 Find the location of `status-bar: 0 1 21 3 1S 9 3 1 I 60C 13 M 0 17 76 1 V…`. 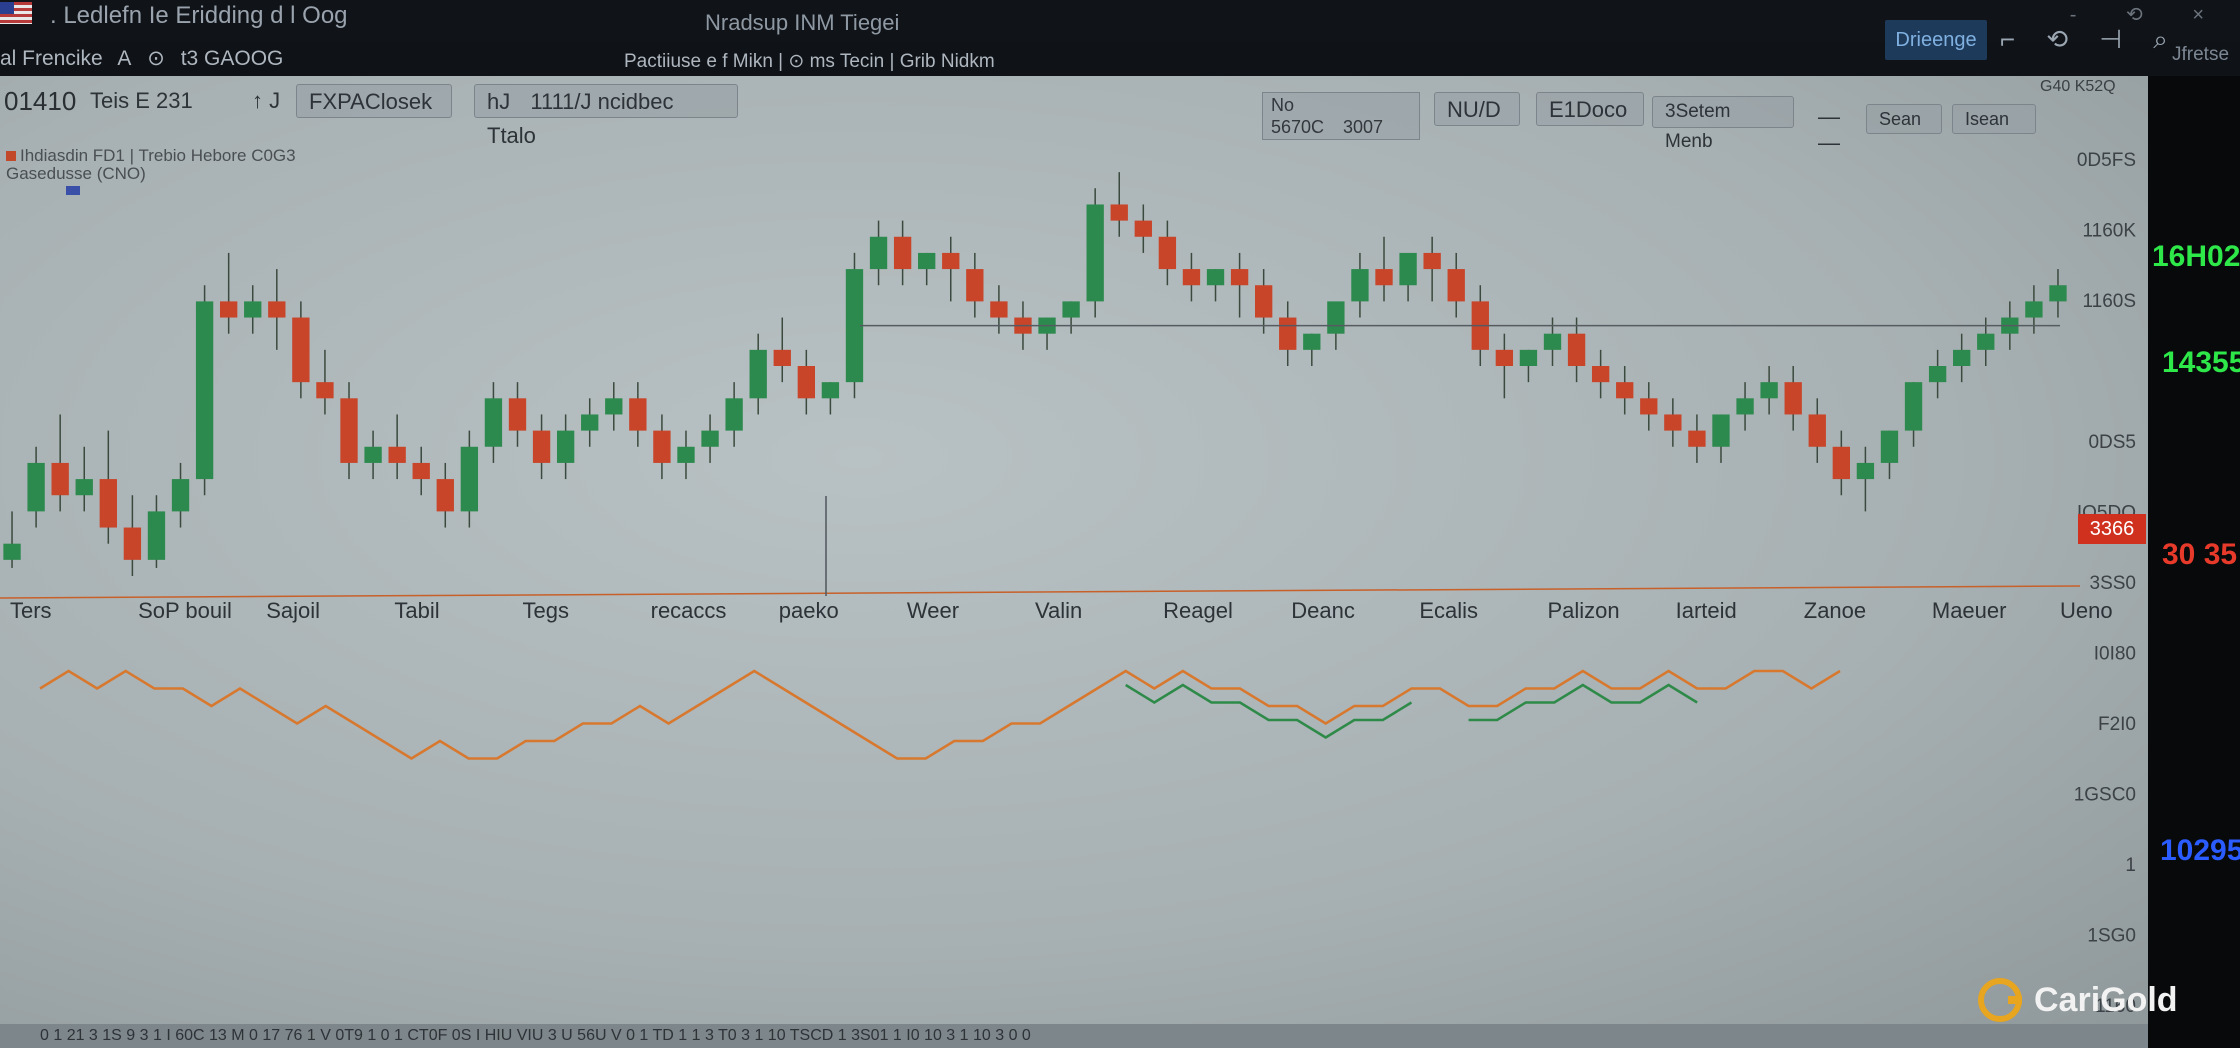

status-bar: 0 1 21 3 1S 9 3 1 I 60C 13 M 0 17 76 1 V… is located at coordinates (1074, 1036).